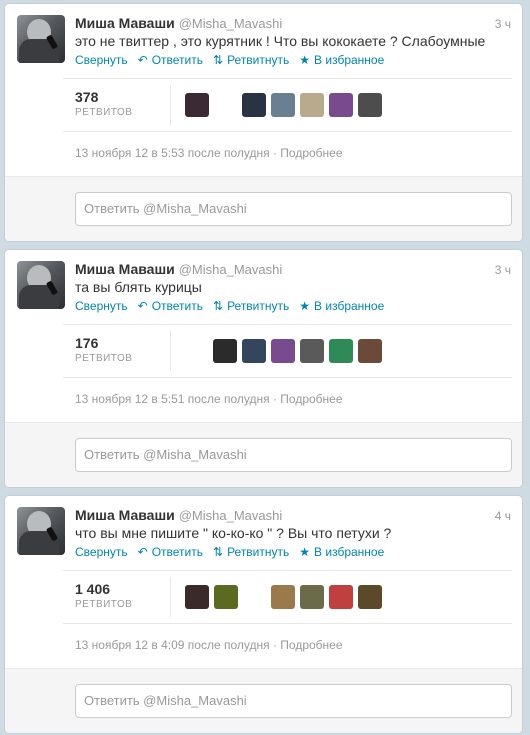 The width and height of the screenshot is (530, 735). What do you see at coordinates (115, 349) in the screenshot?
I see `retweet-count-box: 176 РЕТВИТОВ` at bounding box center [115, 349].